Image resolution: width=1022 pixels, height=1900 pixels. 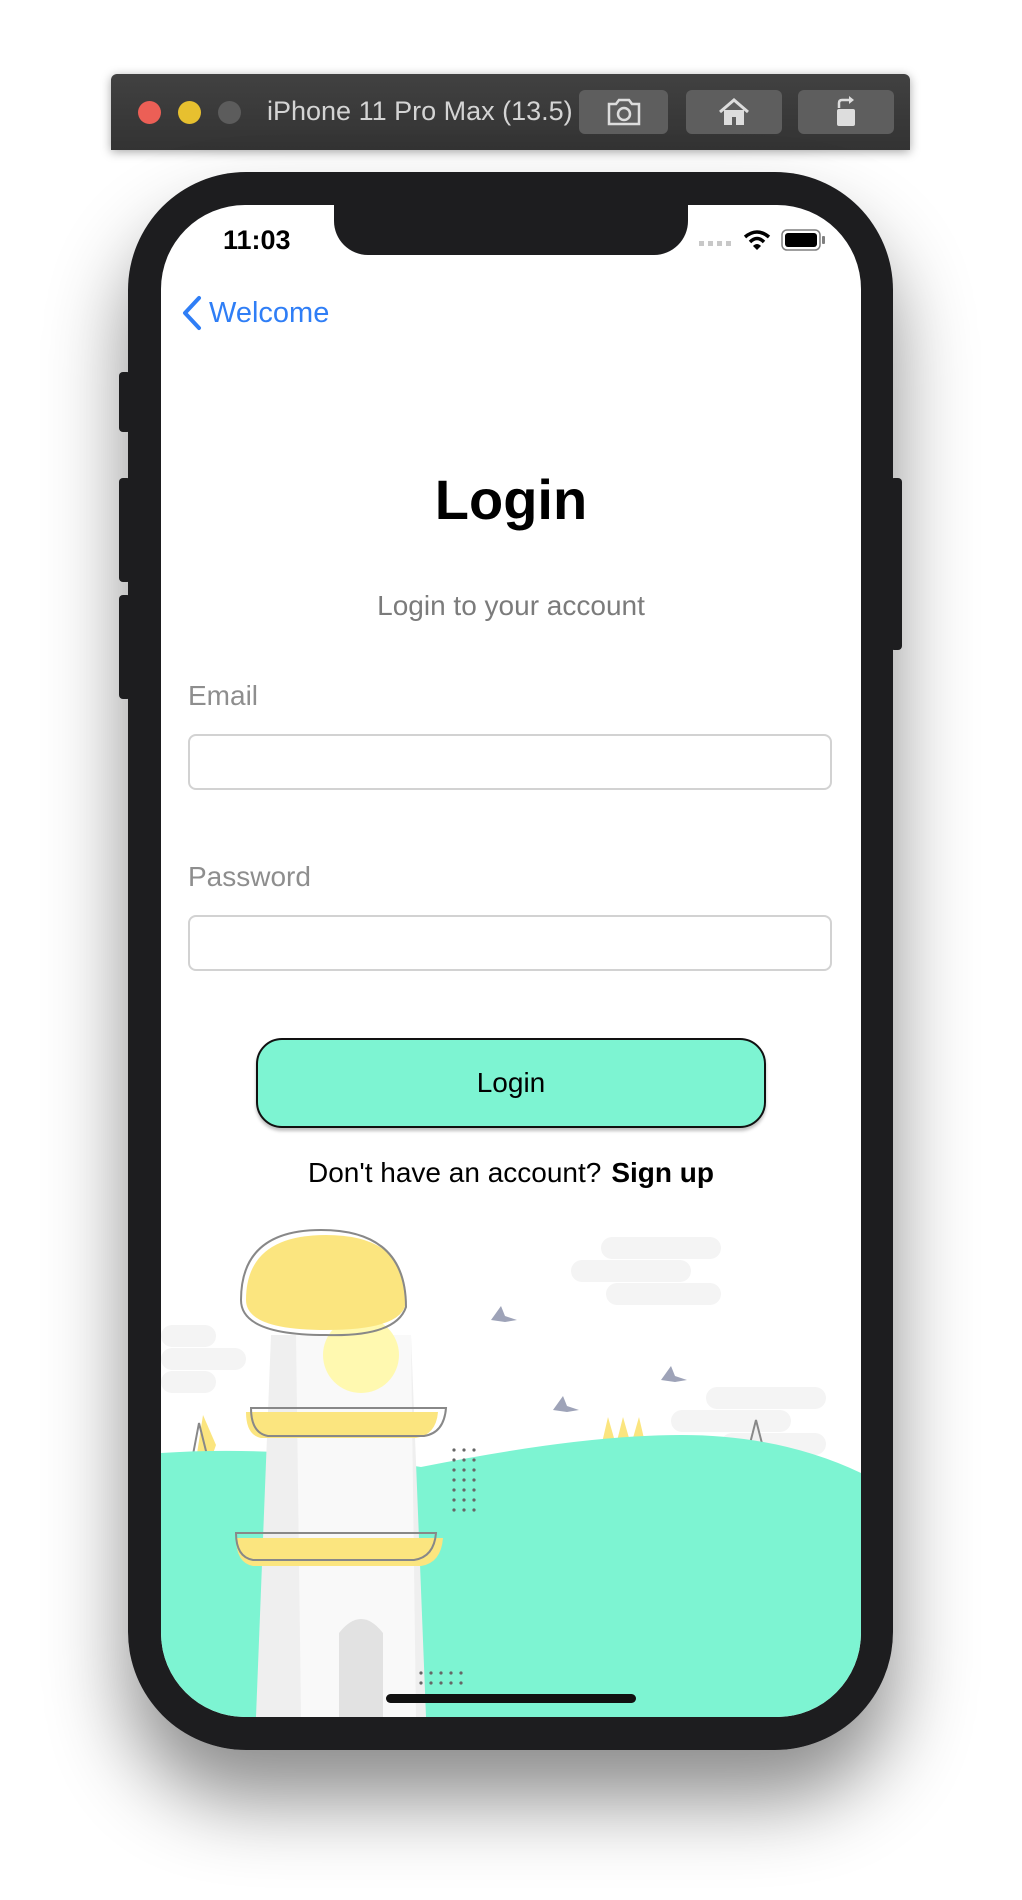 I want to click on wifi-icon, so click(x=757, y=240).